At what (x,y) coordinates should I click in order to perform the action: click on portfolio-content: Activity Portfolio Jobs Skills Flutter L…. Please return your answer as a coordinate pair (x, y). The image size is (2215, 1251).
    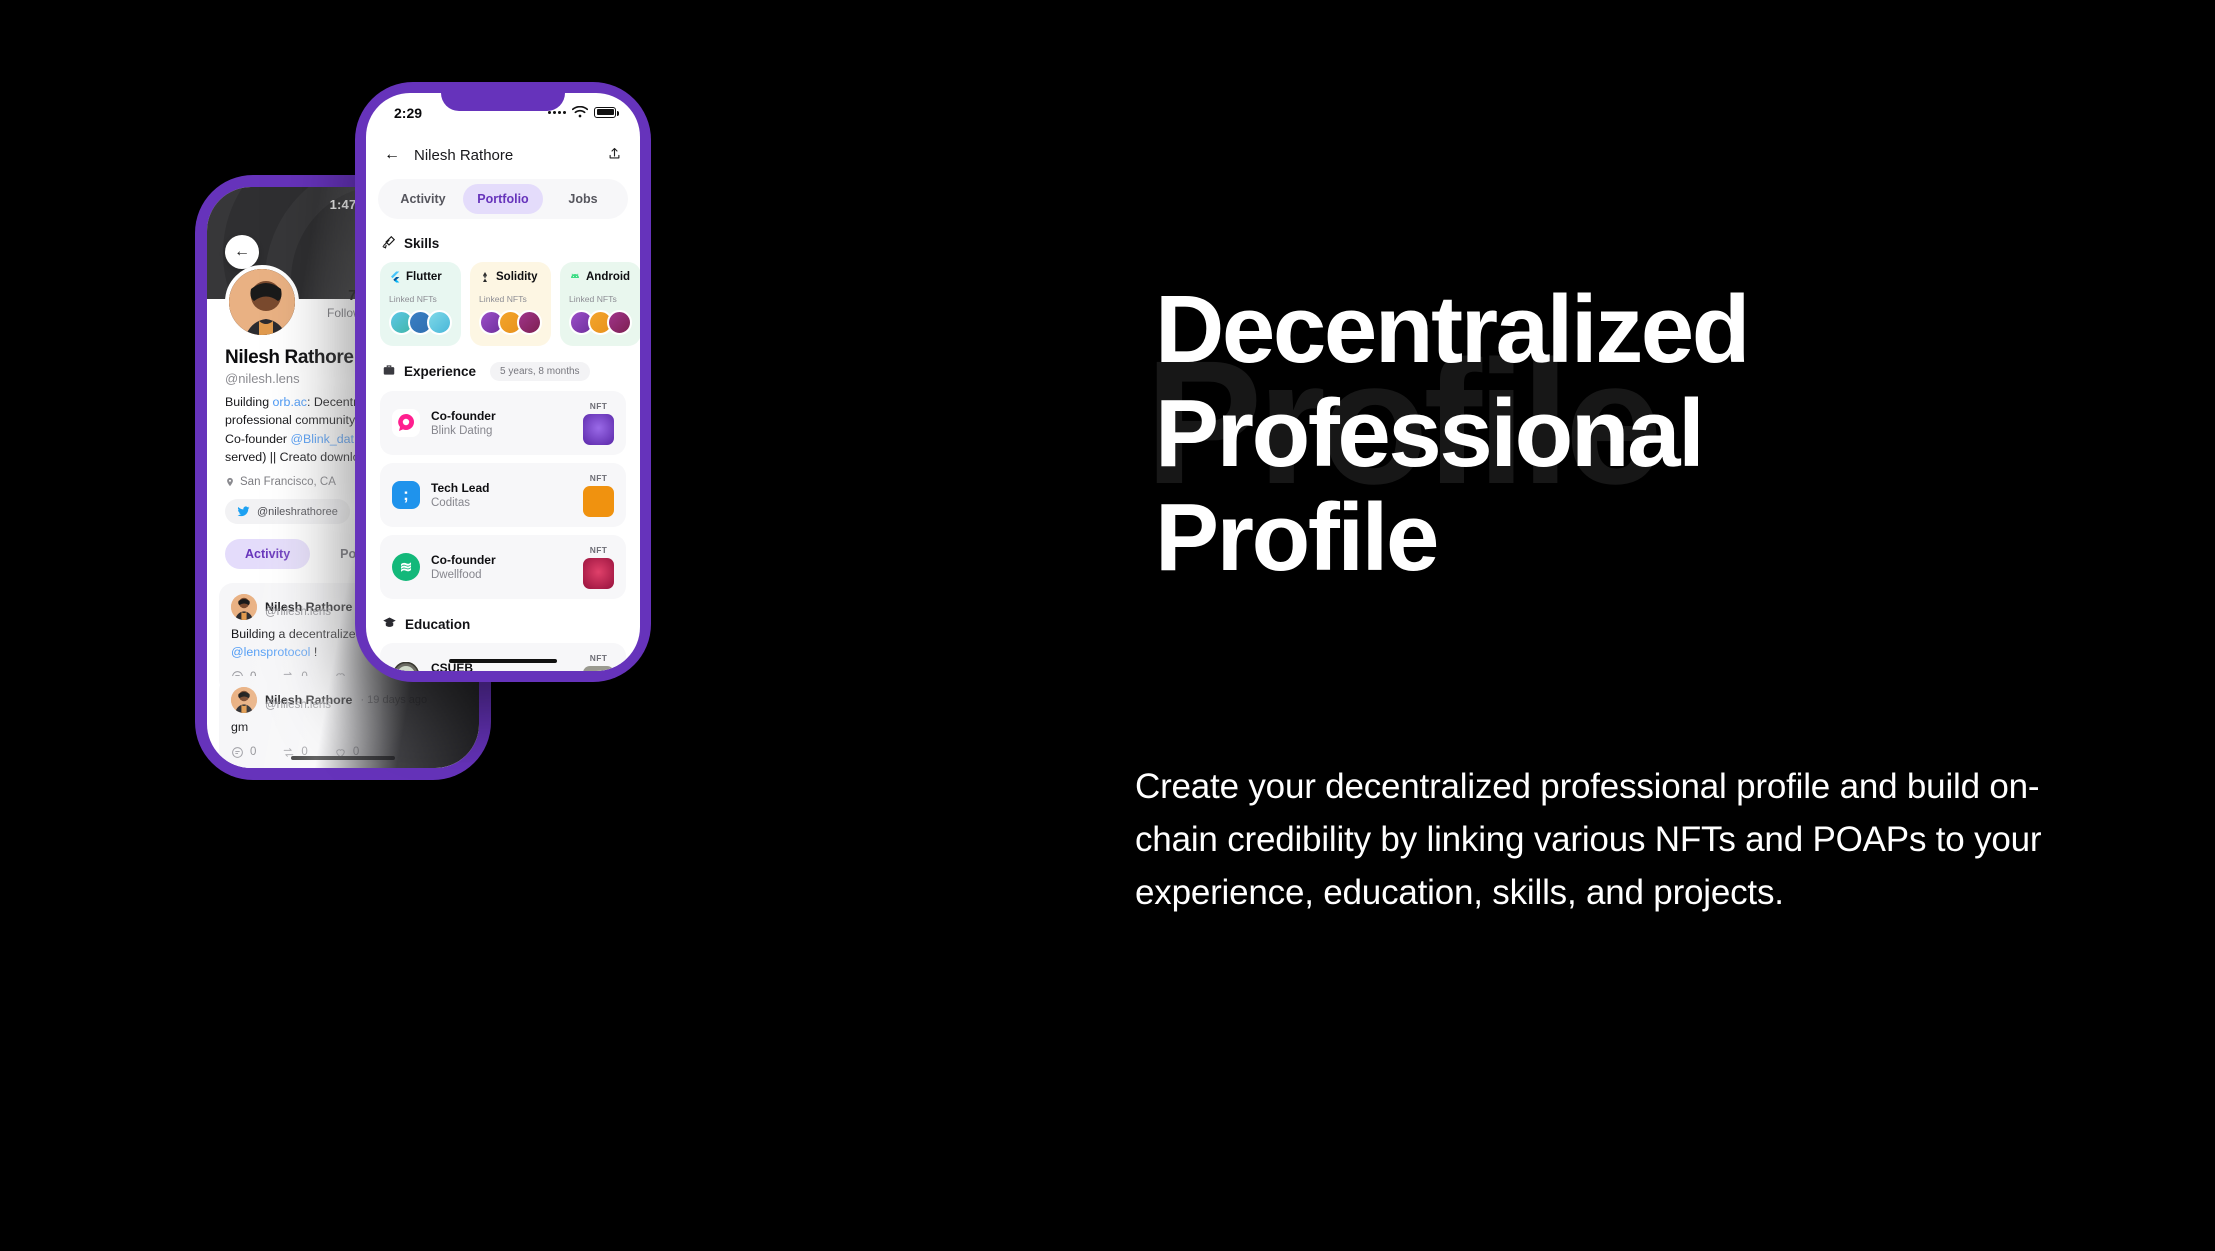
    Looking at the image, I should click on (503, 423).